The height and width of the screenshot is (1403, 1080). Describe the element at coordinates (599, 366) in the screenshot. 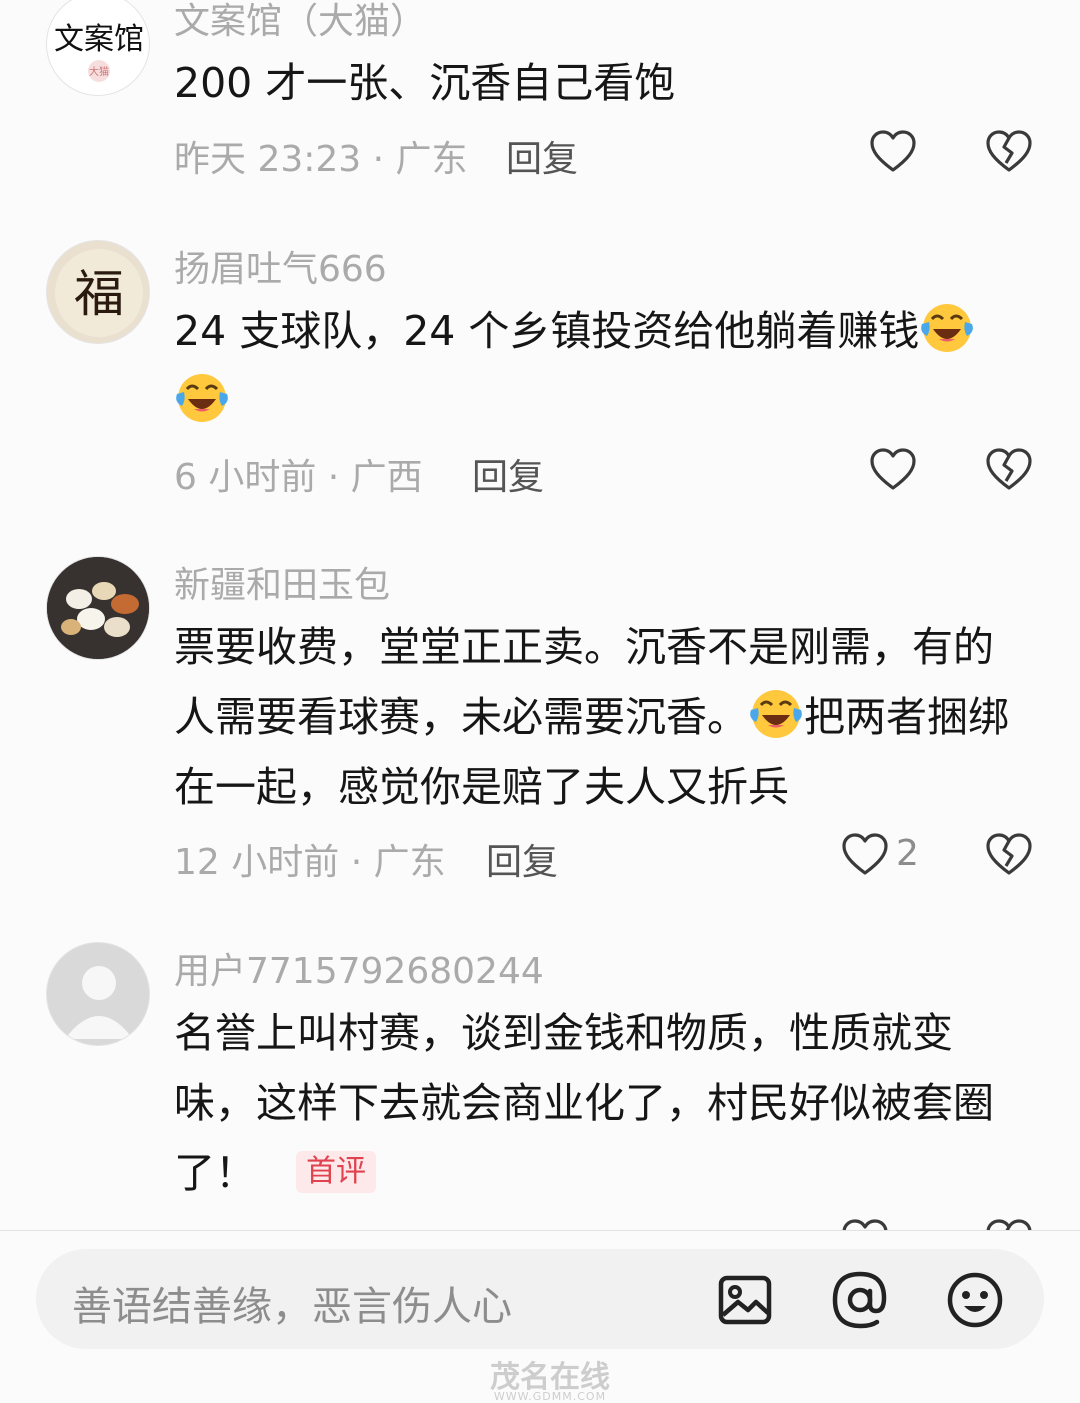

I see `comment-text: 24 支球队，24 个乡镇投资给他躺着赚钱` at that location.